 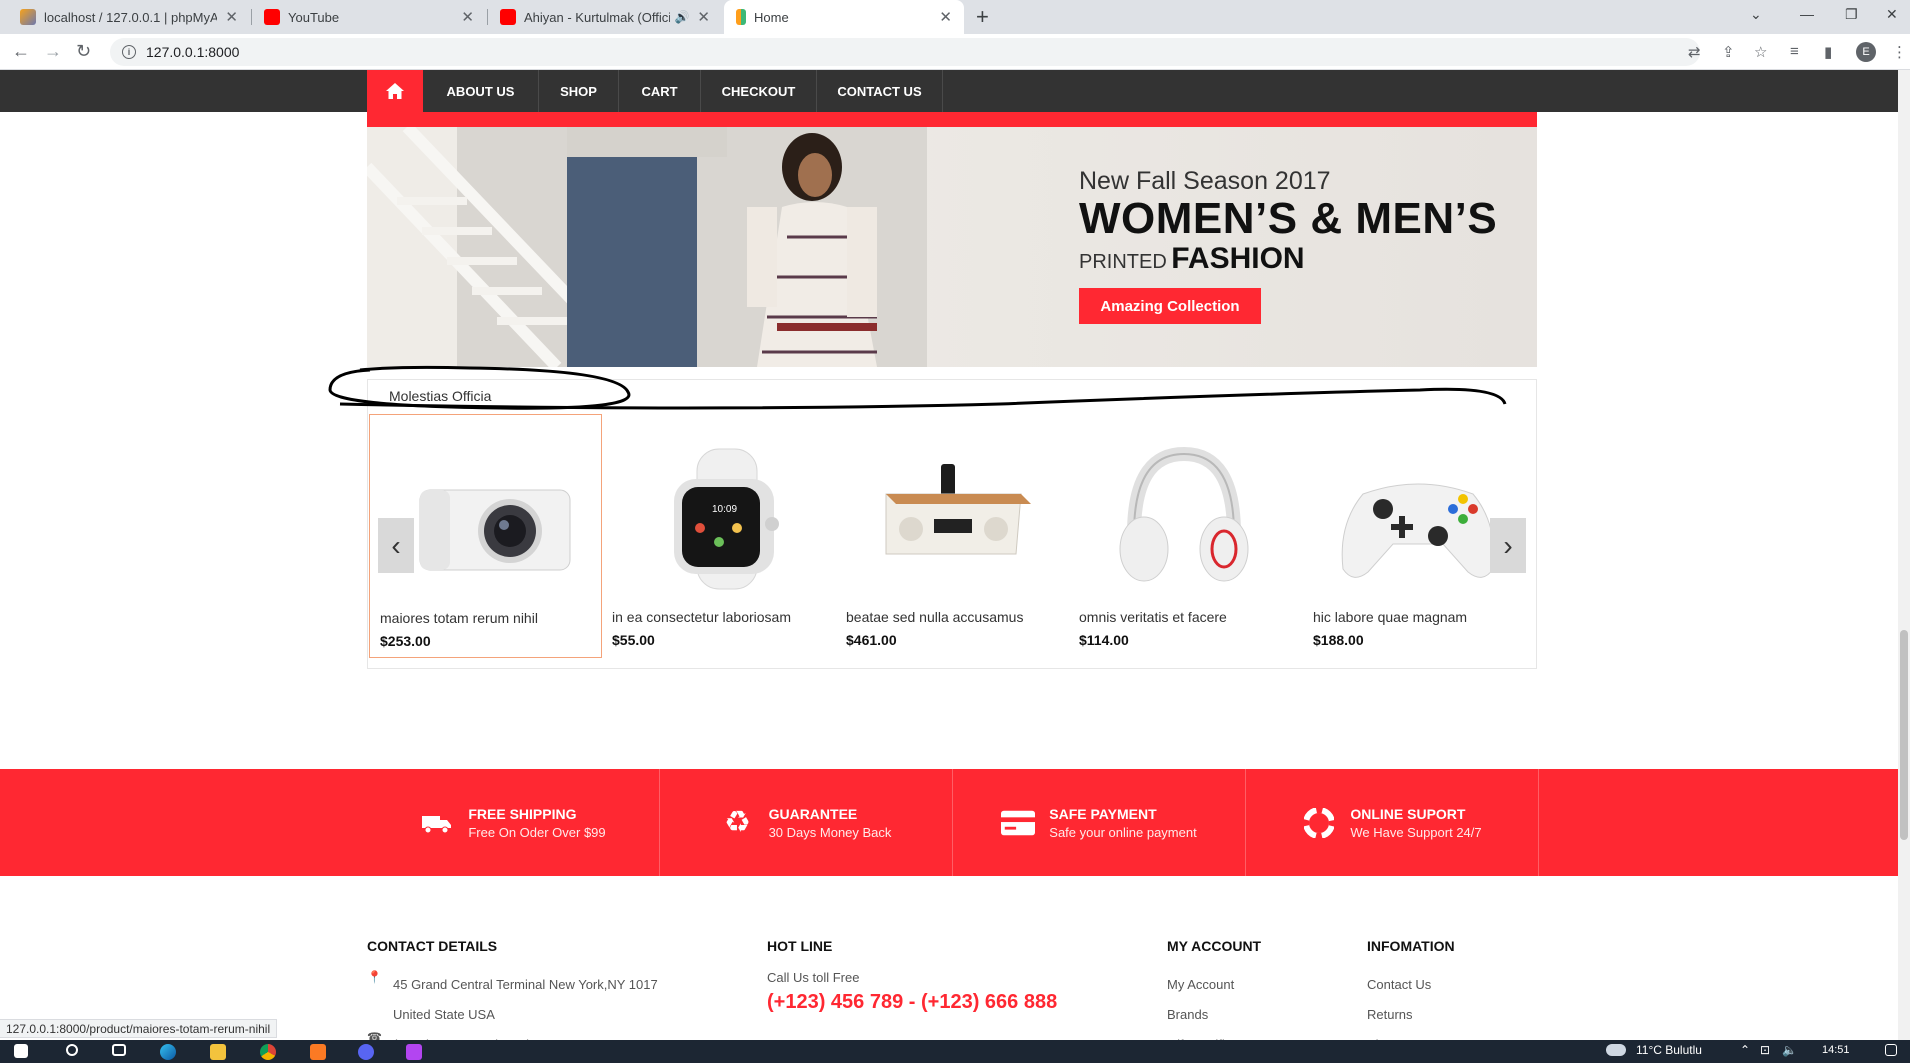 I want to click on carousel-prev-button: ‹, so click(x=396, y=545).